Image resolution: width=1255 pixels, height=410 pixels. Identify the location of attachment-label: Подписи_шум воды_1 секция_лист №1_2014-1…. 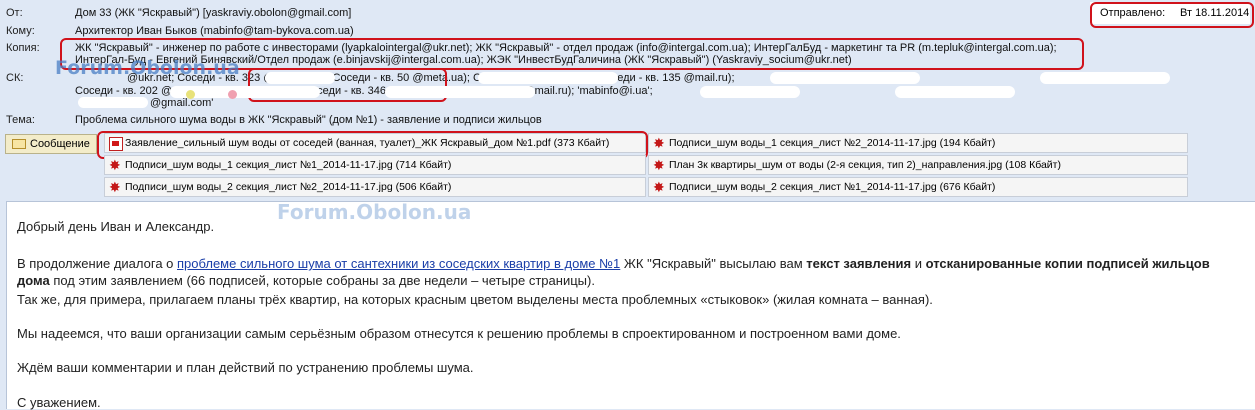
(288, 165).